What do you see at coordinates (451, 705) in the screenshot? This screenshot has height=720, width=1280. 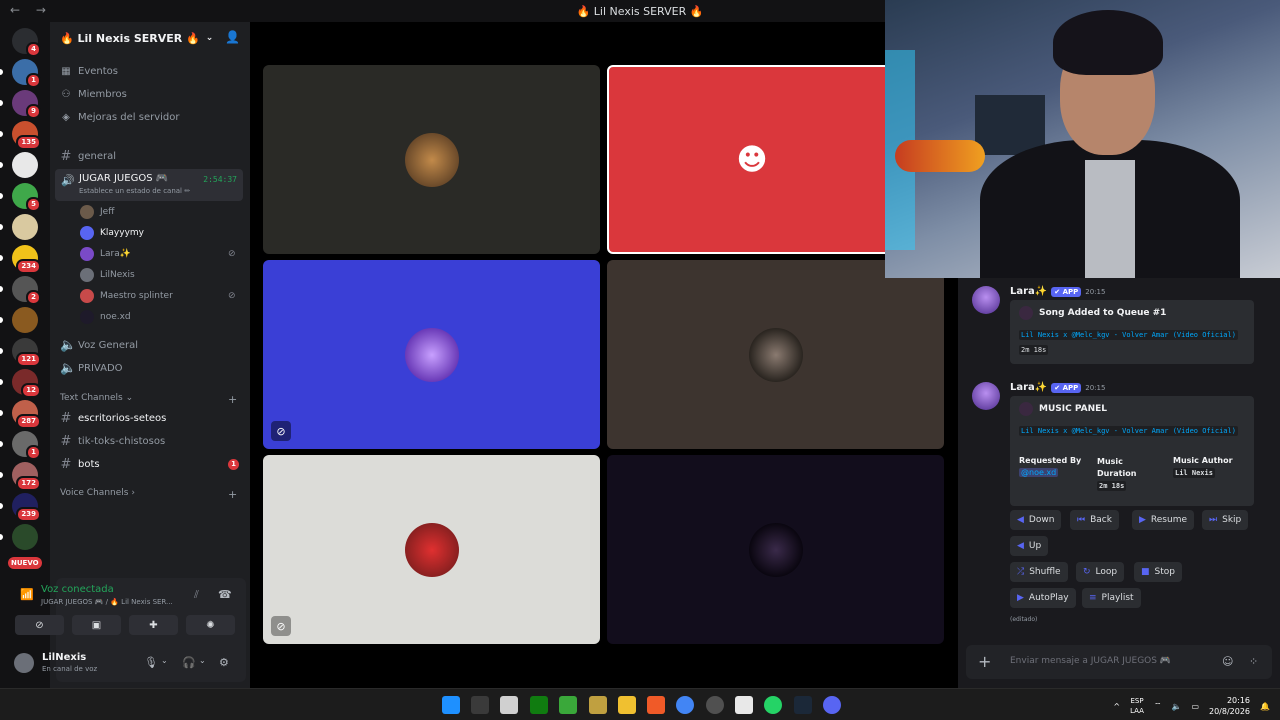 I see `start-icon` at bounding box center [451, 705].